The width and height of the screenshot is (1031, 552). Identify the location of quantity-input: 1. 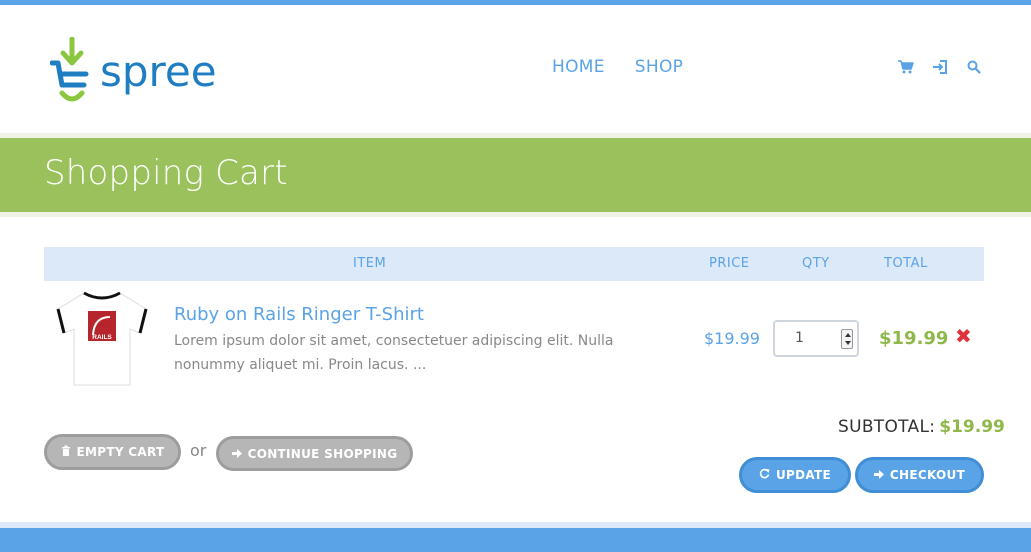
(816, 338).